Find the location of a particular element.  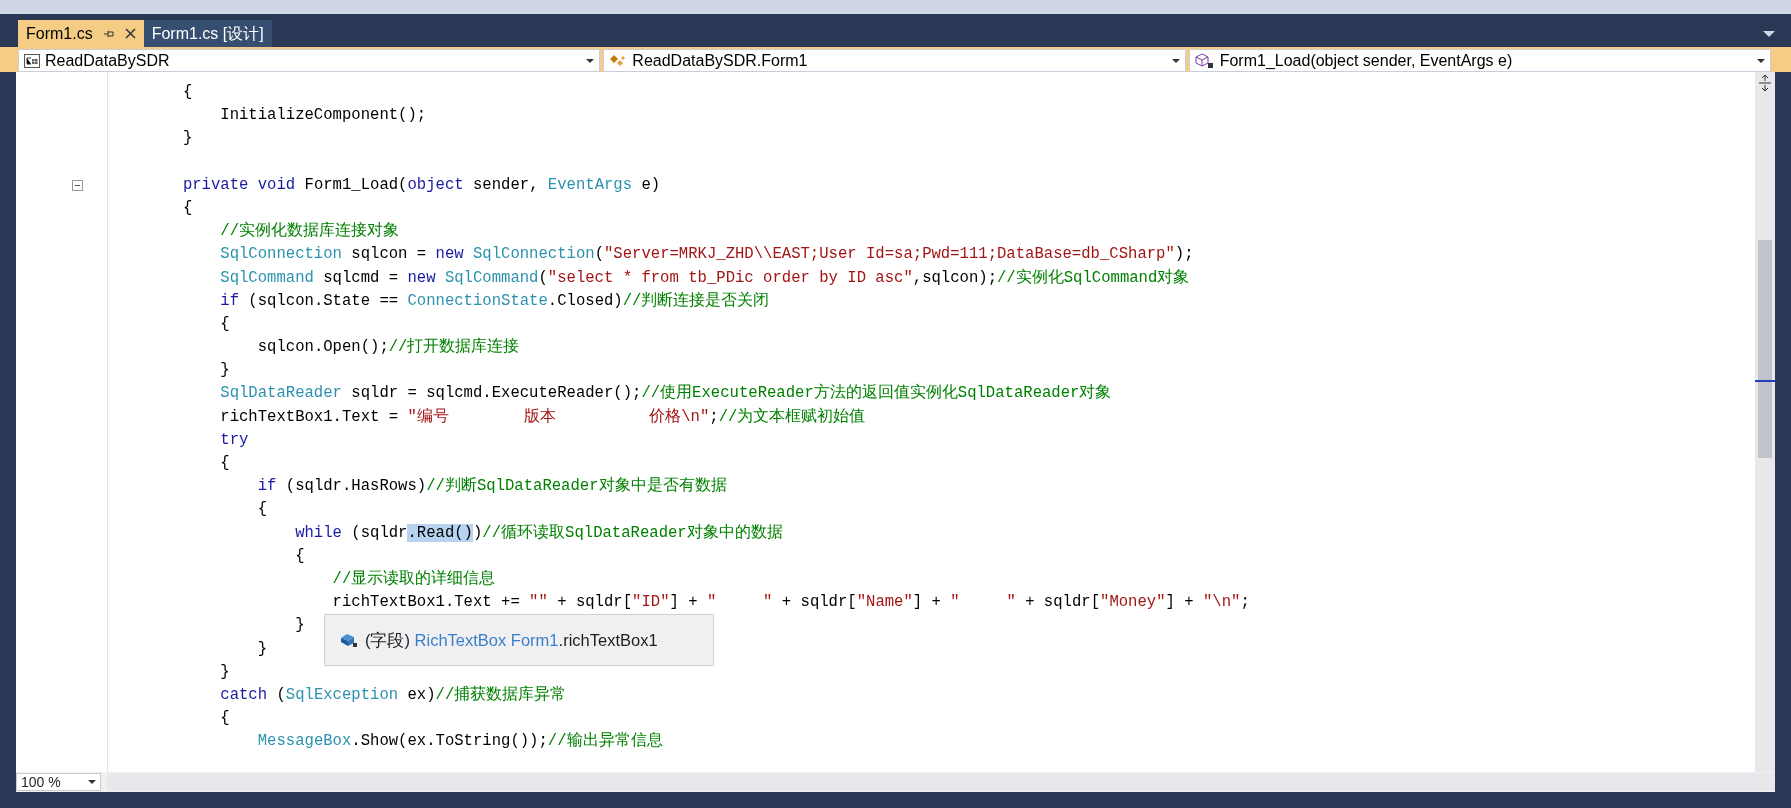

code-line: if (sqldr.HasRows)//判断SqlDataReader对象中是否有数据 is located at coordinates (492, 486).